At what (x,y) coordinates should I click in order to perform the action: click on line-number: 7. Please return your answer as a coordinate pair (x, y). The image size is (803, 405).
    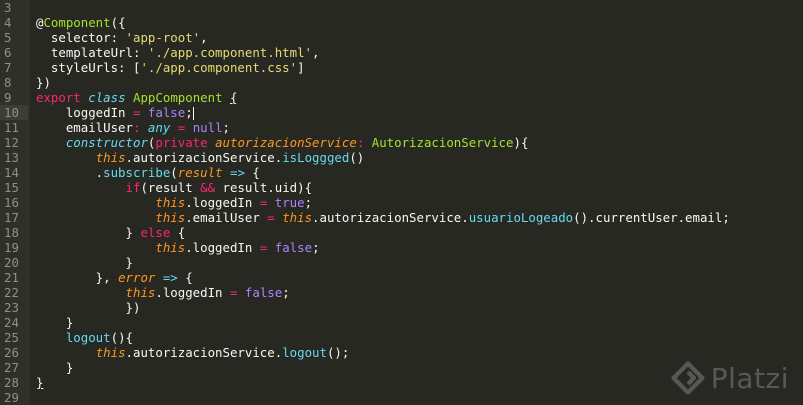
    Looking at the image, I should click on (8, 67).